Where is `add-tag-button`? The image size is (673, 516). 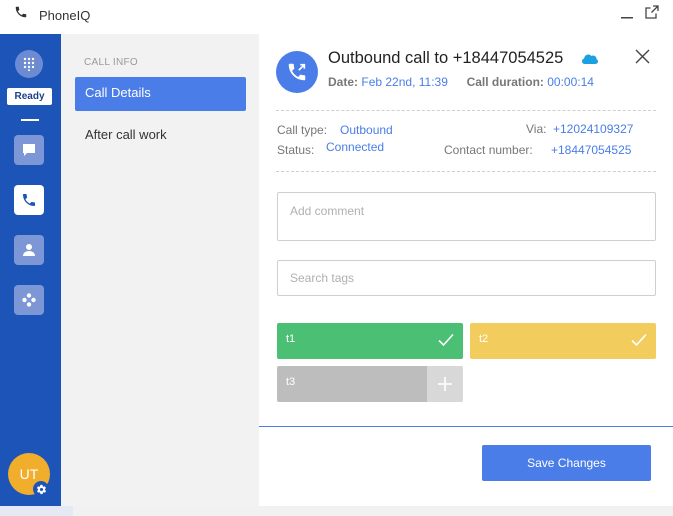
add-tag-button is located at coordinates (445, 384).